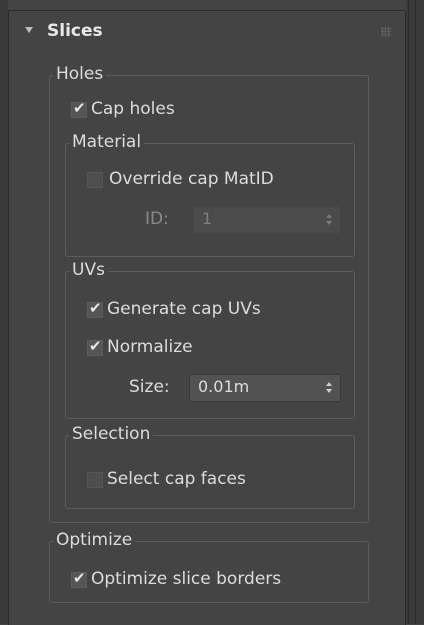  What do you see at coordinates (157, 219) in the screenshot?
I see `matid-label: ID:` at bounding box center [157, 219].